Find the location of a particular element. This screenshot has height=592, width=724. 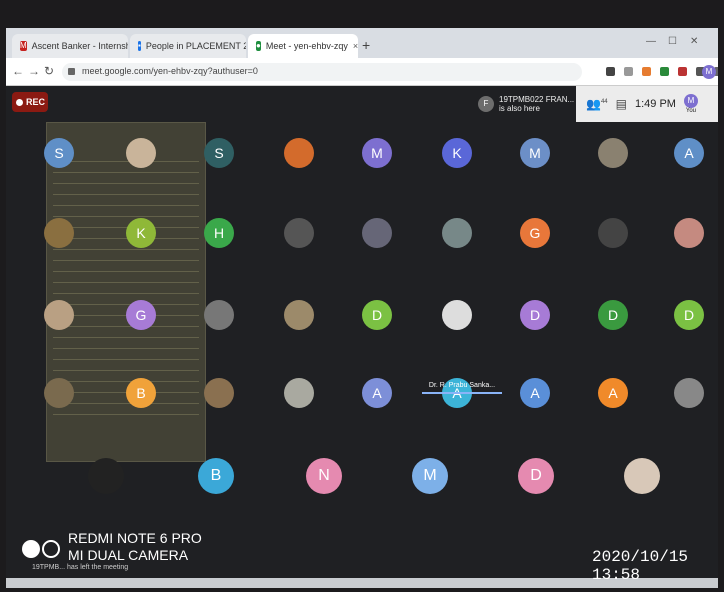

star-icon is located at coordinates (628, 71).